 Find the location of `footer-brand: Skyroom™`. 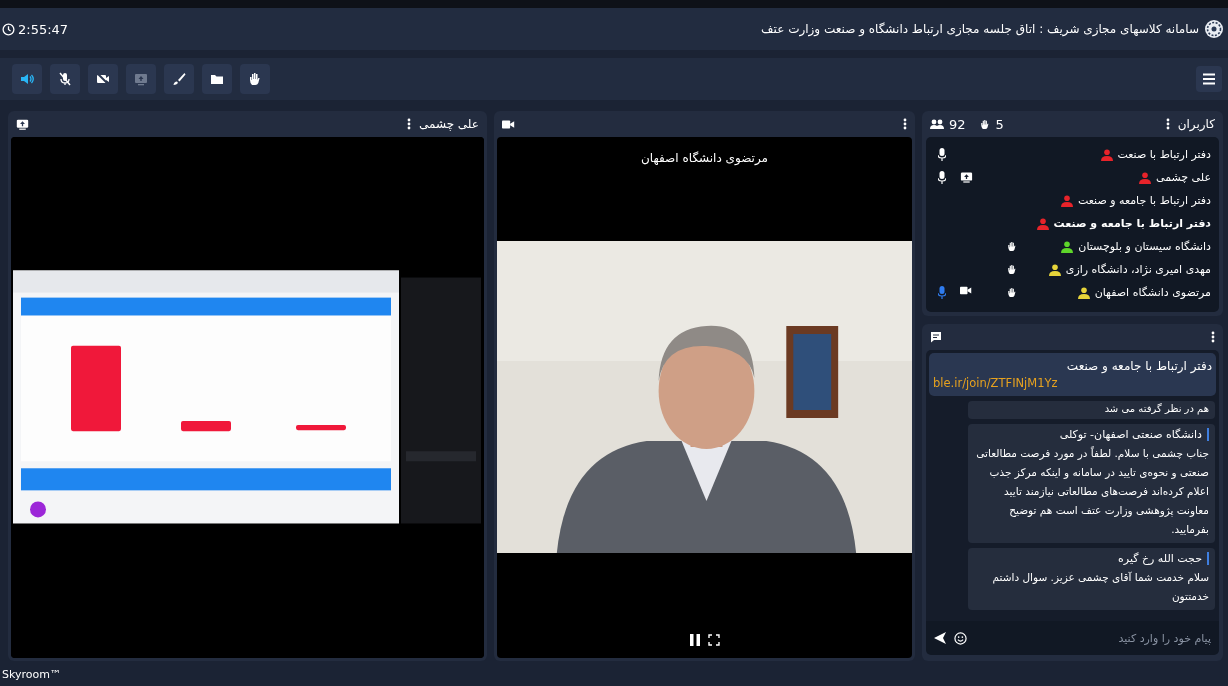

footer-brand: Skyroom™ is located at coordinates (31, 674).